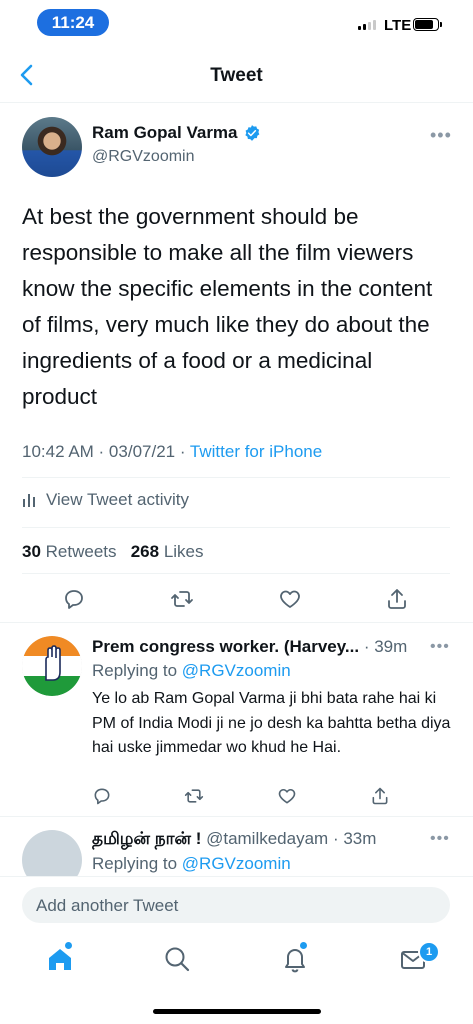 The width and height of the screenshot is (473, 1024). I want to click on home-unread-dot, so click(68, 945).